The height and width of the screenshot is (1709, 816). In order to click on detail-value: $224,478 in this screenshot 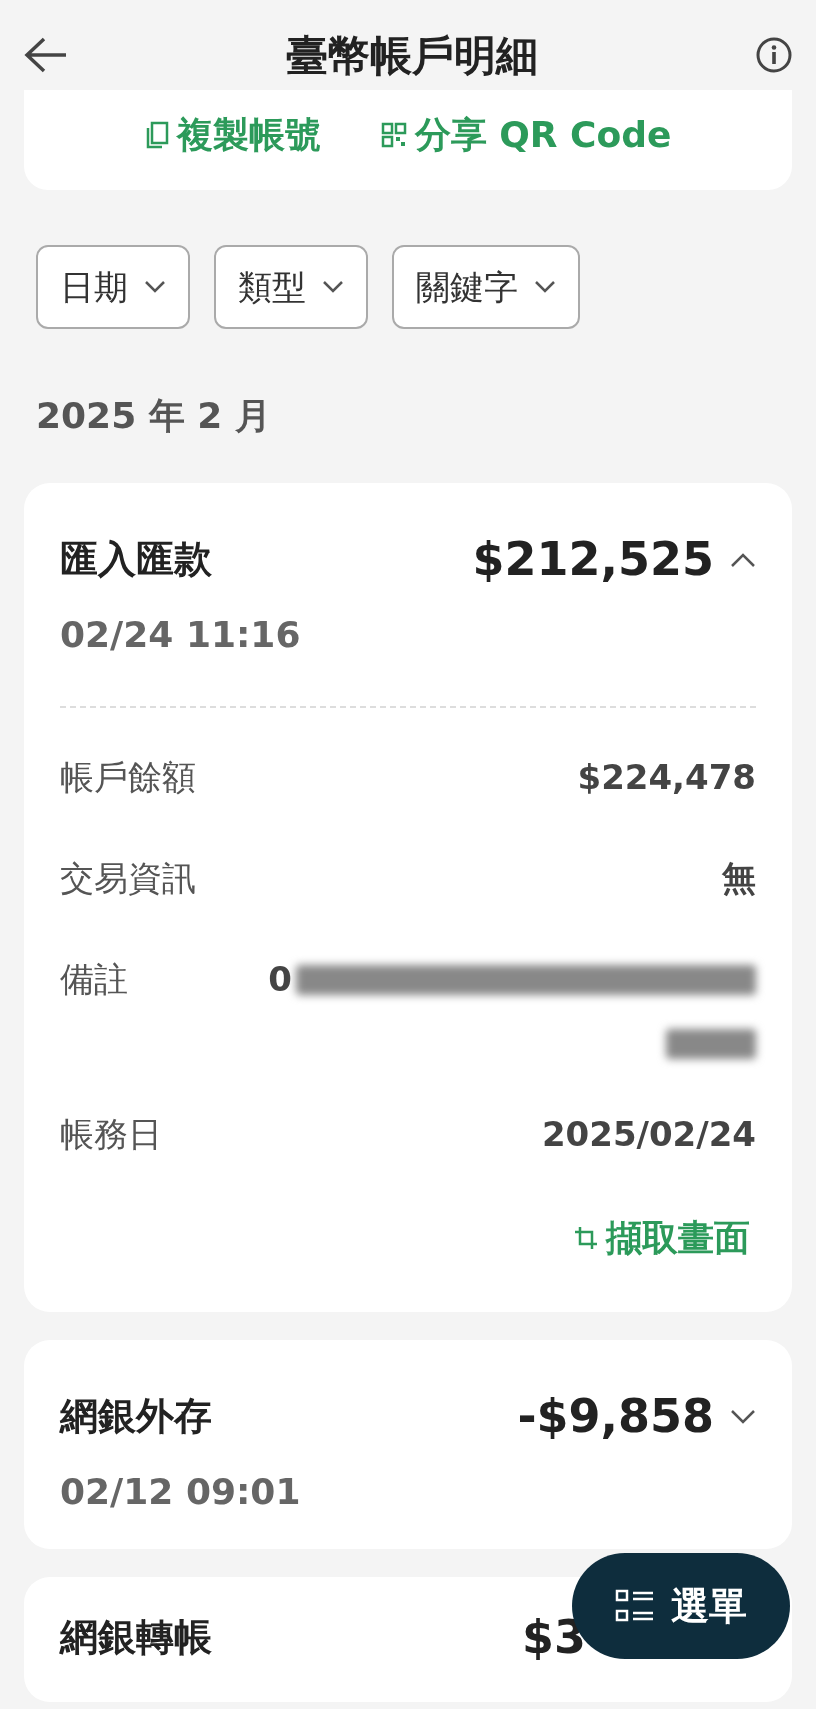, I will do `click(666, 777)`.